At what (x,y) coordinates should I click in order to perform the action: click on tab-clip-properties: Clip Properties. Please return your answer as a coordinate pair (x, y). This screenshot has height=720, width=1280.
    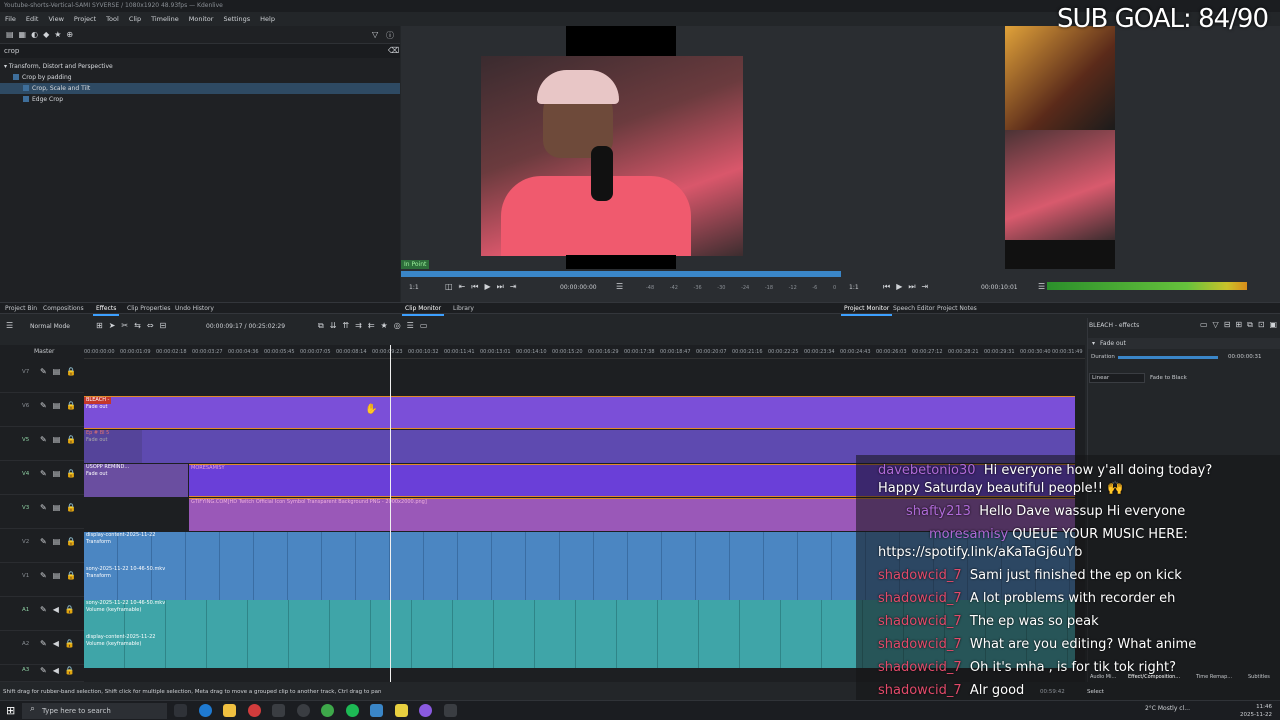
    Looking at the image, I should click on (149, 308).